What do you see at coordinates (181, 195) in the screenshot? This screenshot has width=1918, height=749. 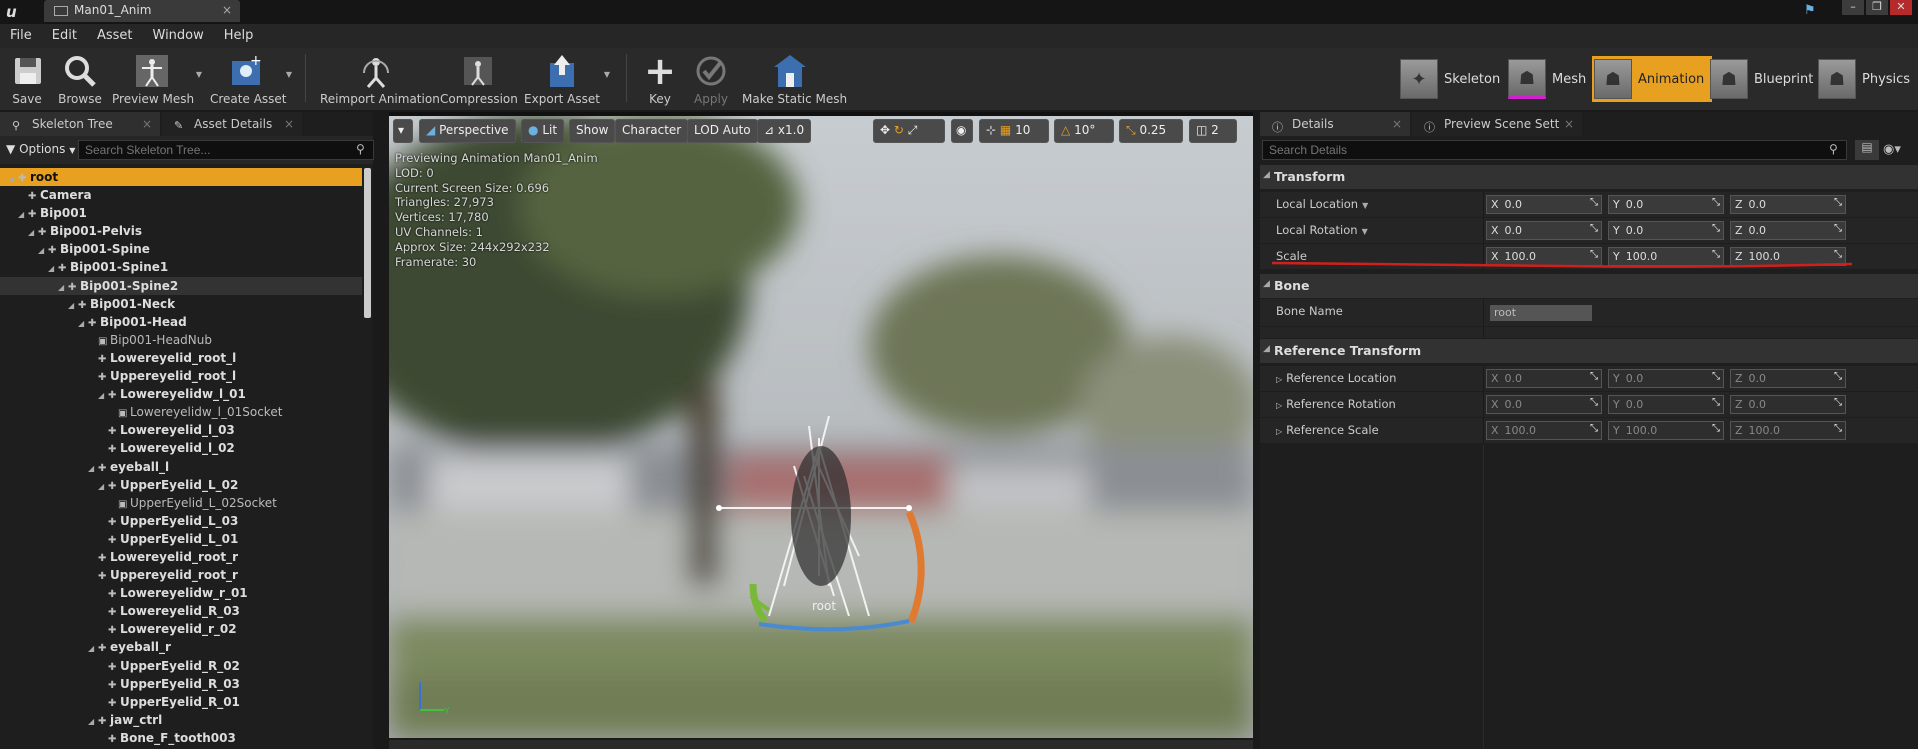 I see `tree-item: ✚ Camera` at bounding box center [181, 195].